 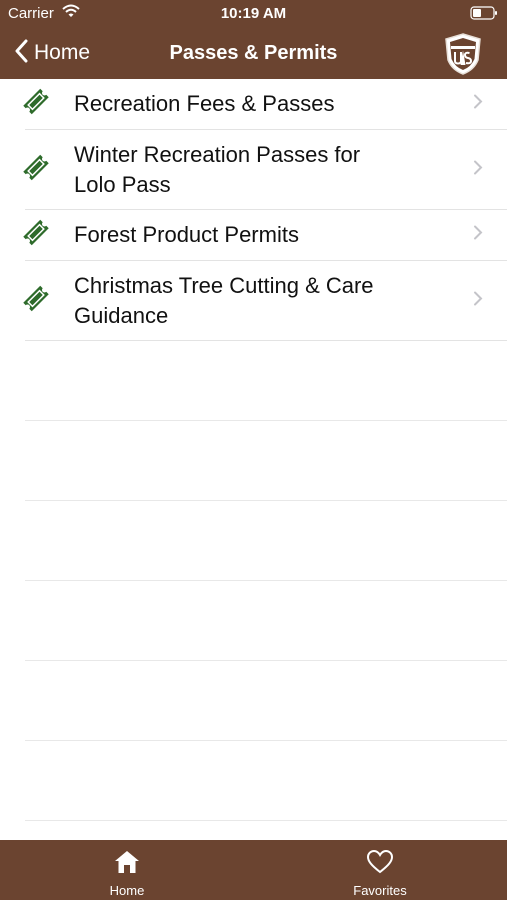 What do you see at coordinates (380, 864) in the screenshot?
I see `heart-icon` at bounding box center [380, 864].